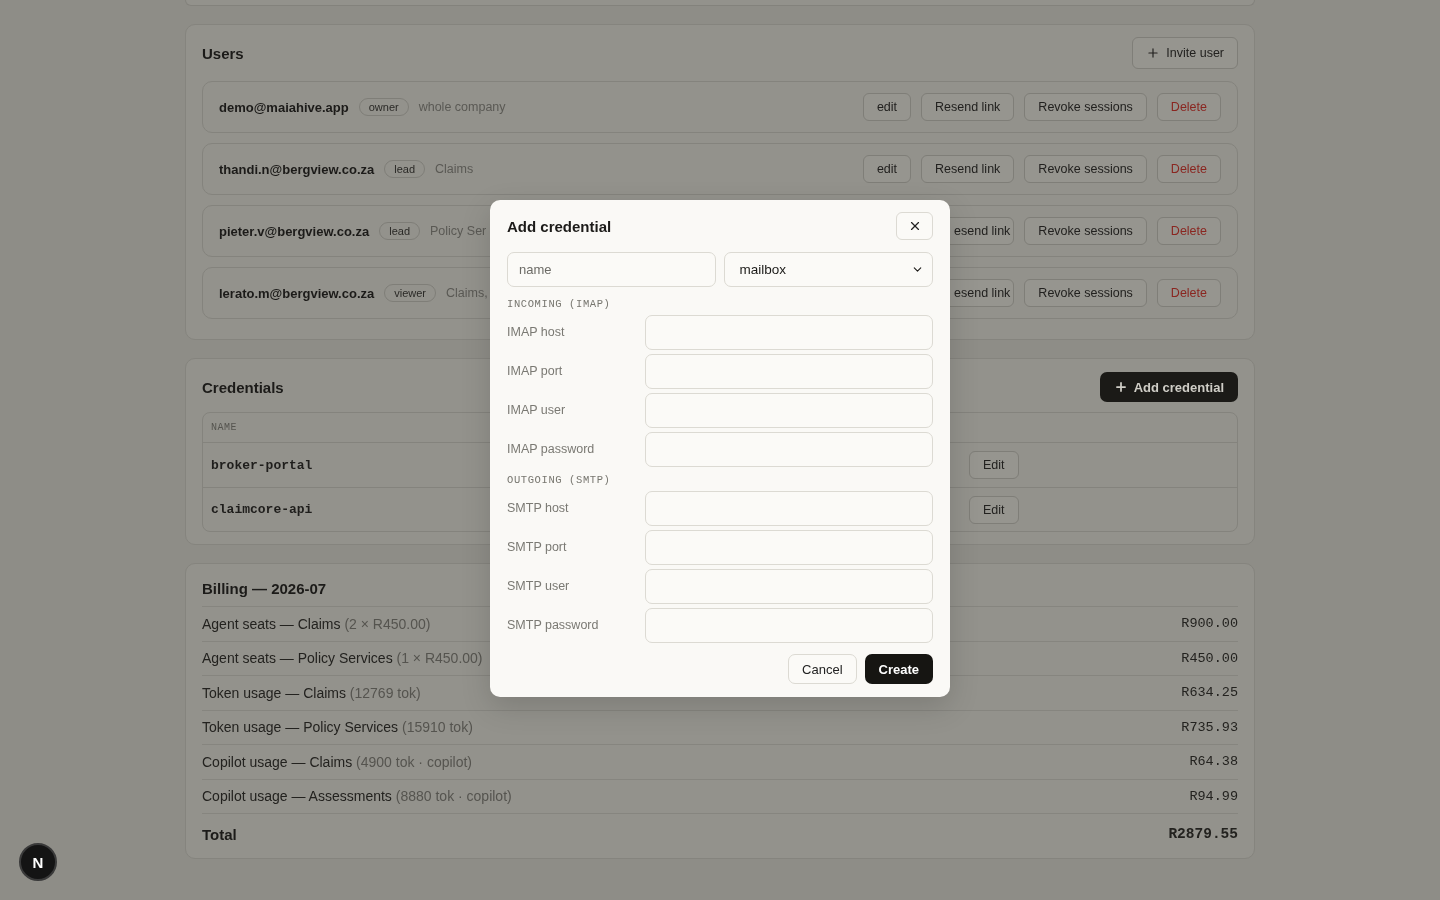 This screenshot has width=1440, height=900. Describe the element at coordinates (294, 231) in the screenshot. I see `user-email: pieter.v@bergview.co.za` at that location.